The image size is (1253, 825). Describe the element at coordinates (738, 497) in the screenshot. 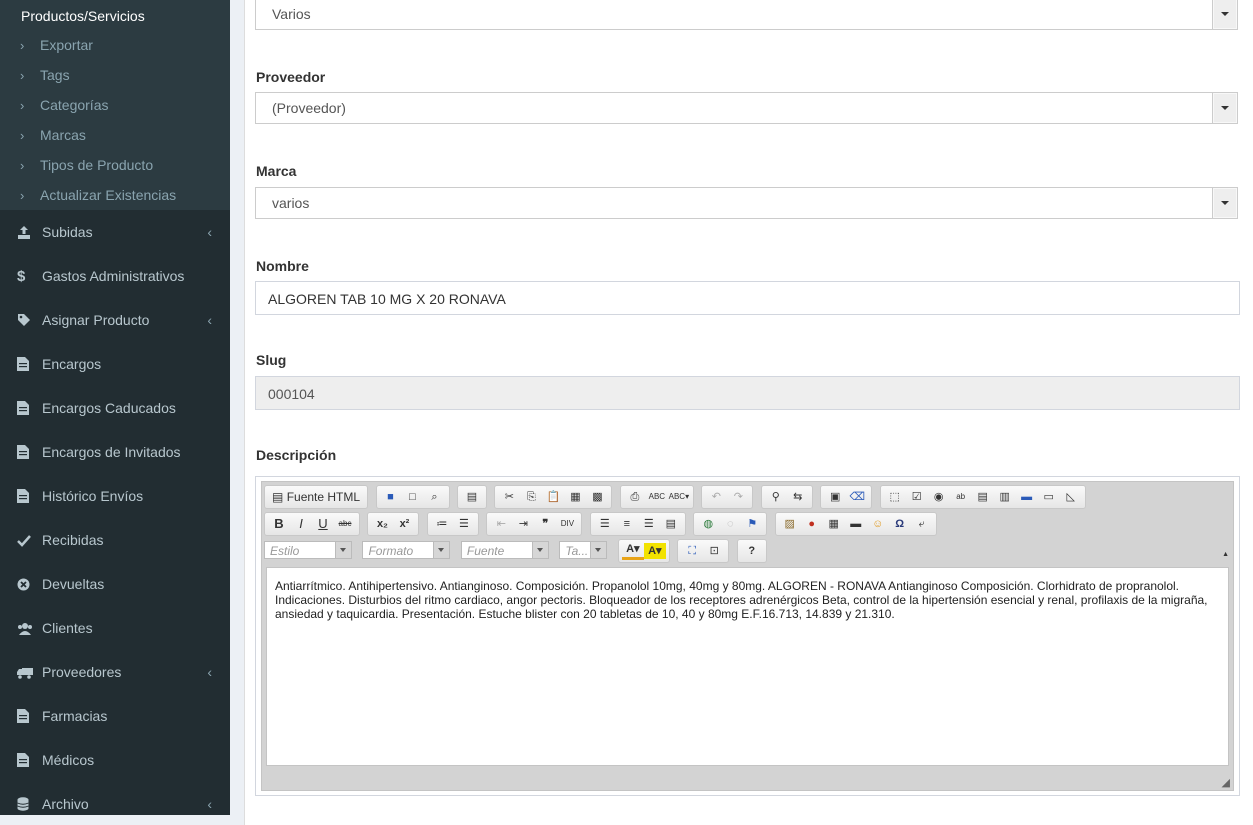

I see `redo-icon: ↷` at that location.